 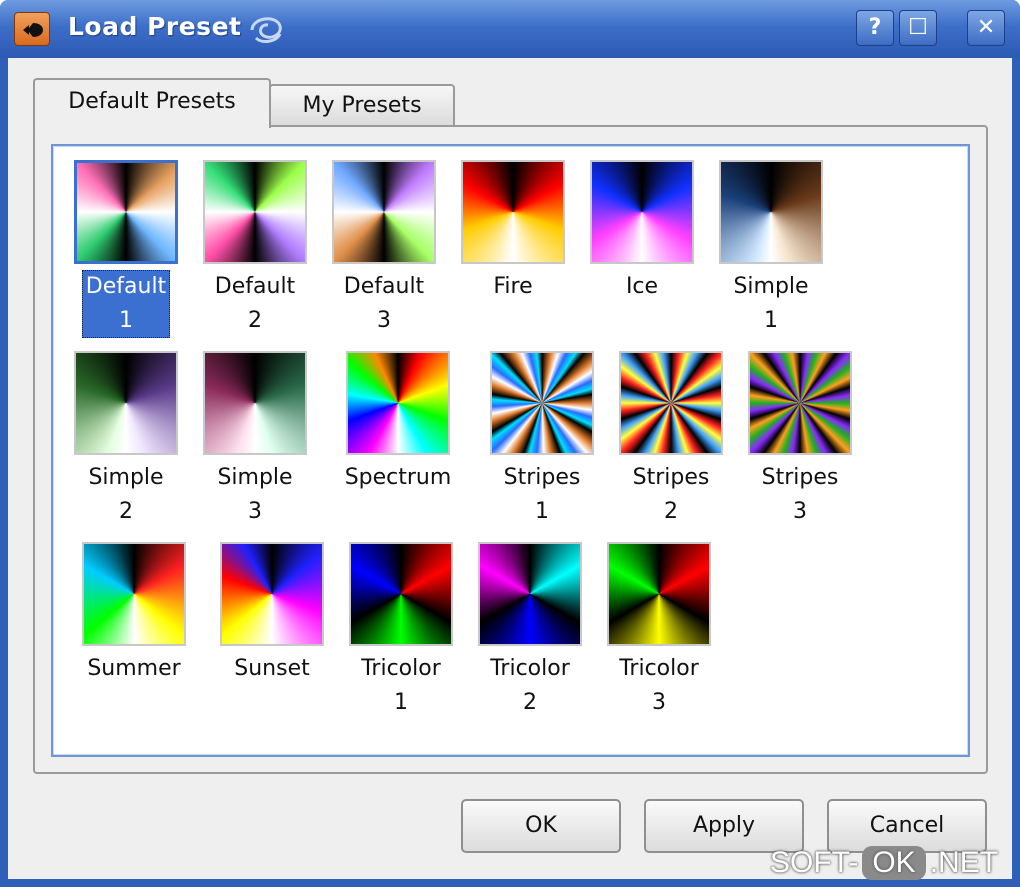 I want to click on preset-item: Sunset, so click(x=272, y=614).